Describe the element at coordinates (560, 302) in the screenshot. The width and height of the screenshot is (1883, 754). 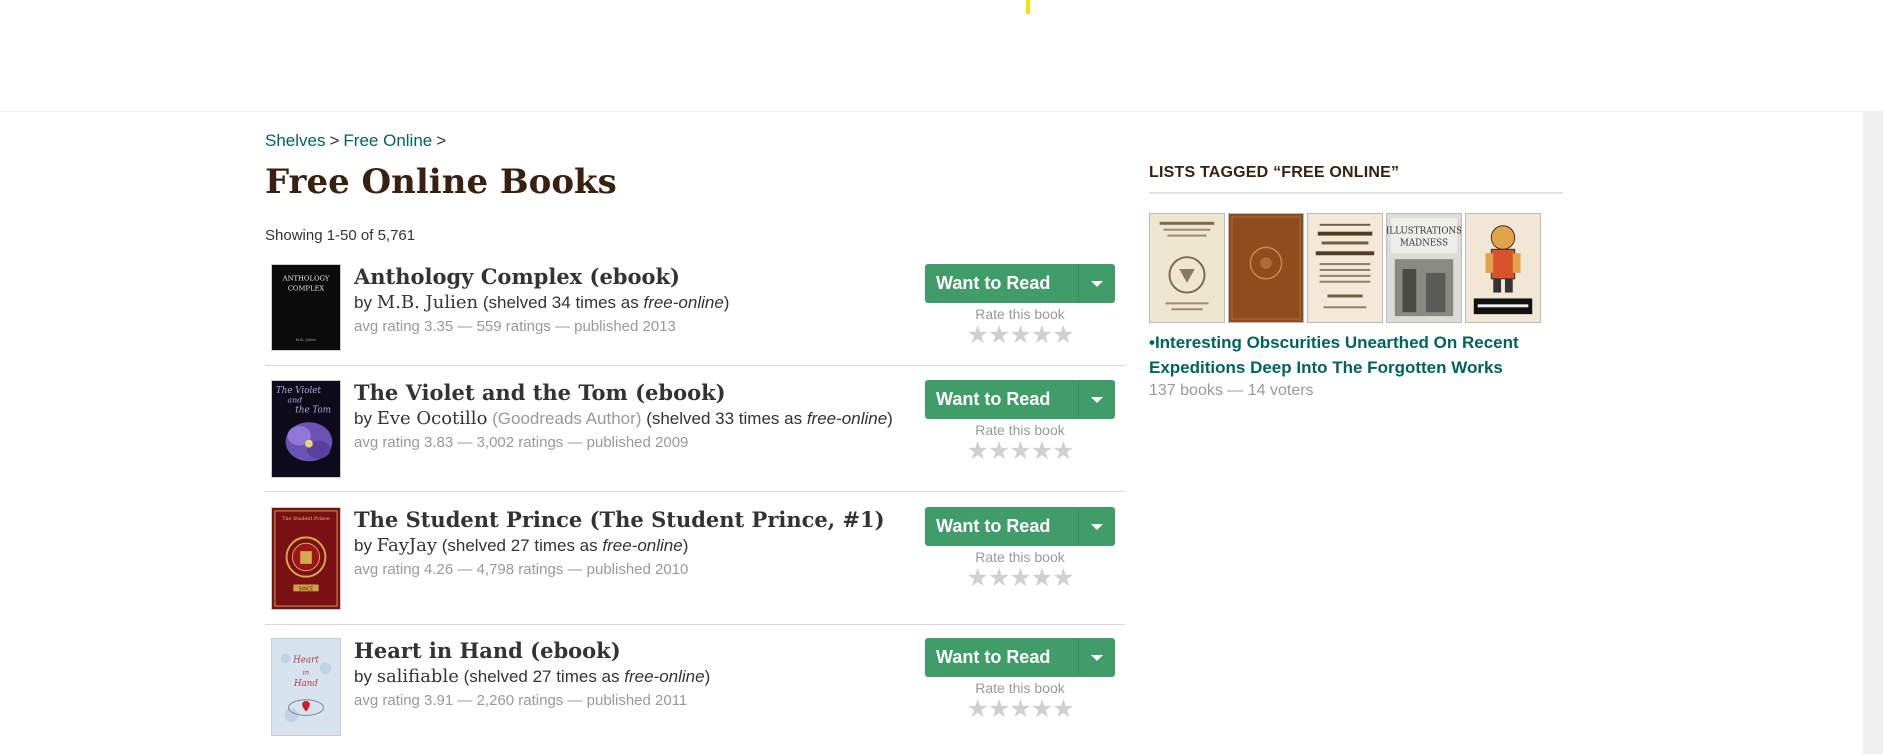
I see `shelved-prefix: (shelved 34 times as` at that location.